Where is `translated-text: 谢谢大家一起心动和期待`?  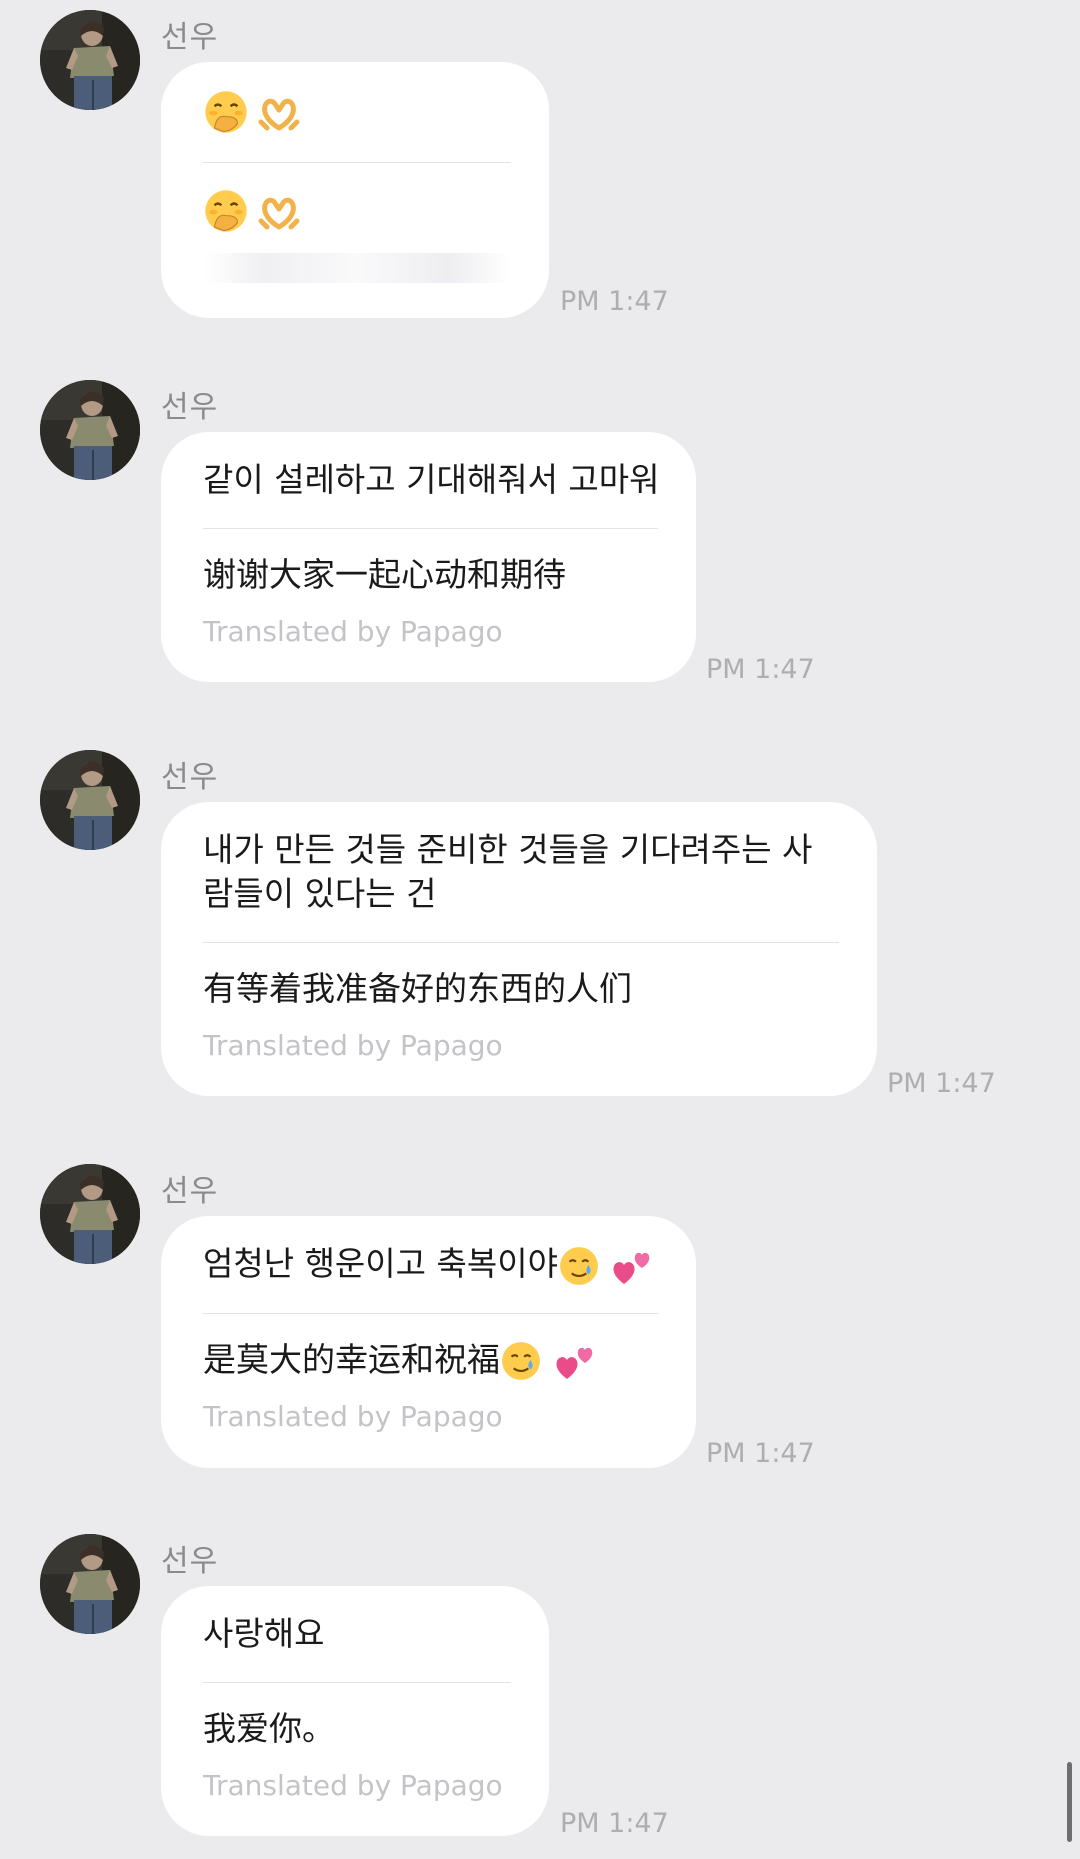 translated-text: 谢谢大家一起心动和期待 is located at coordinates (384, 574).